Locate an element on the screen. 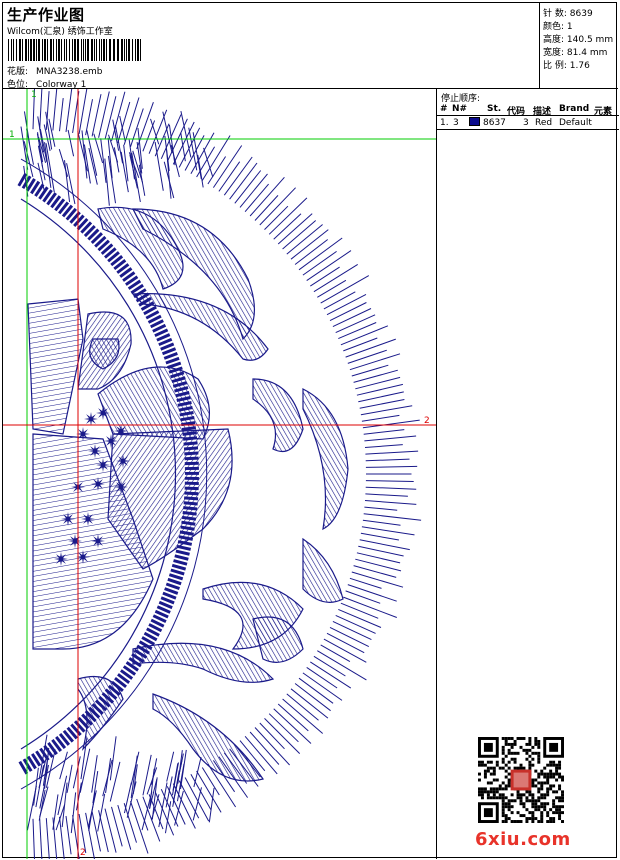 Image resolution: width=620 pixels, height=860 pixels. spec-height: 高度: 140.5 mm is located at coordinates (578, 38).